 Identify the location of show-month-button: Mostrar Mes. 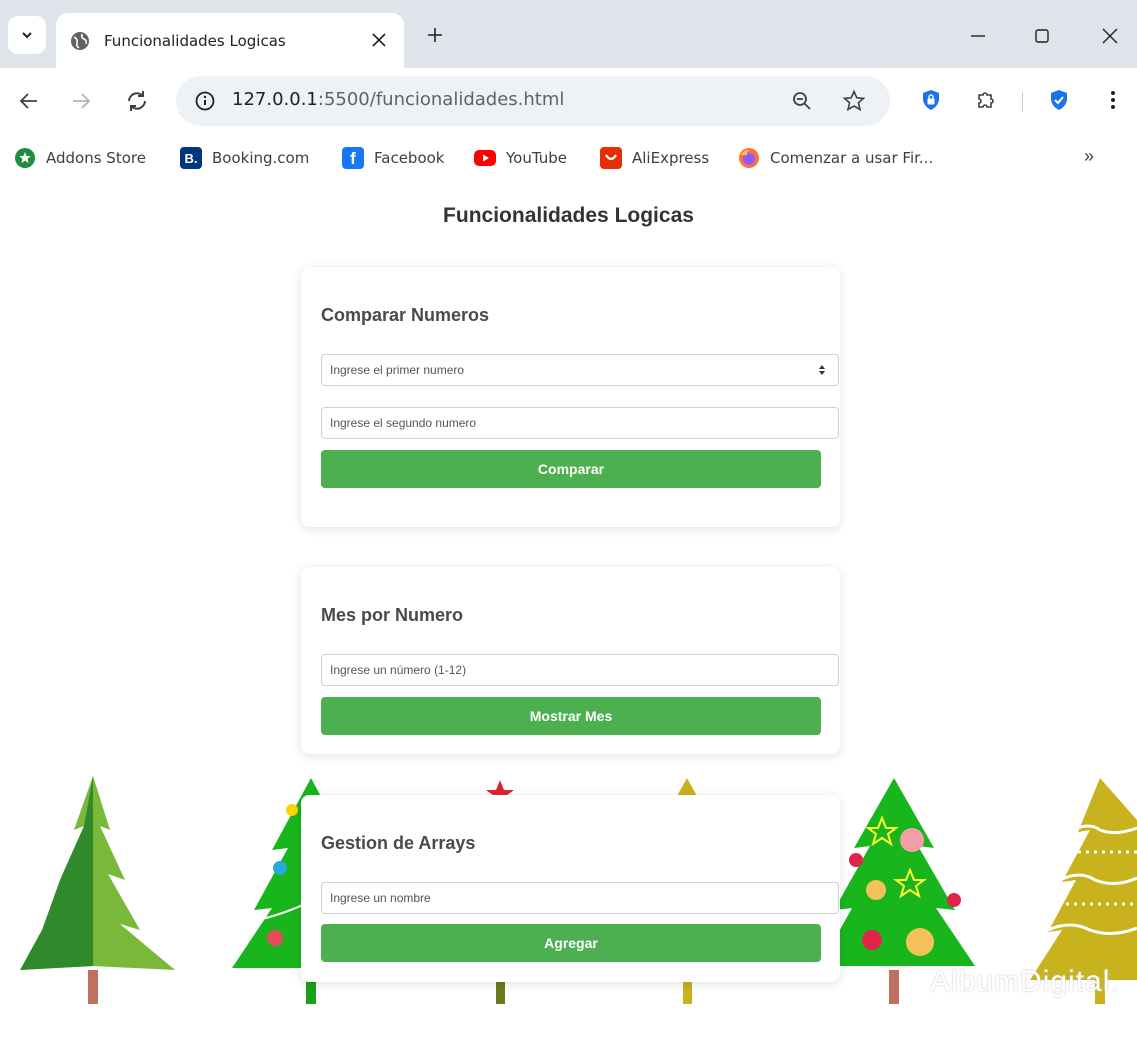
(571, 716).